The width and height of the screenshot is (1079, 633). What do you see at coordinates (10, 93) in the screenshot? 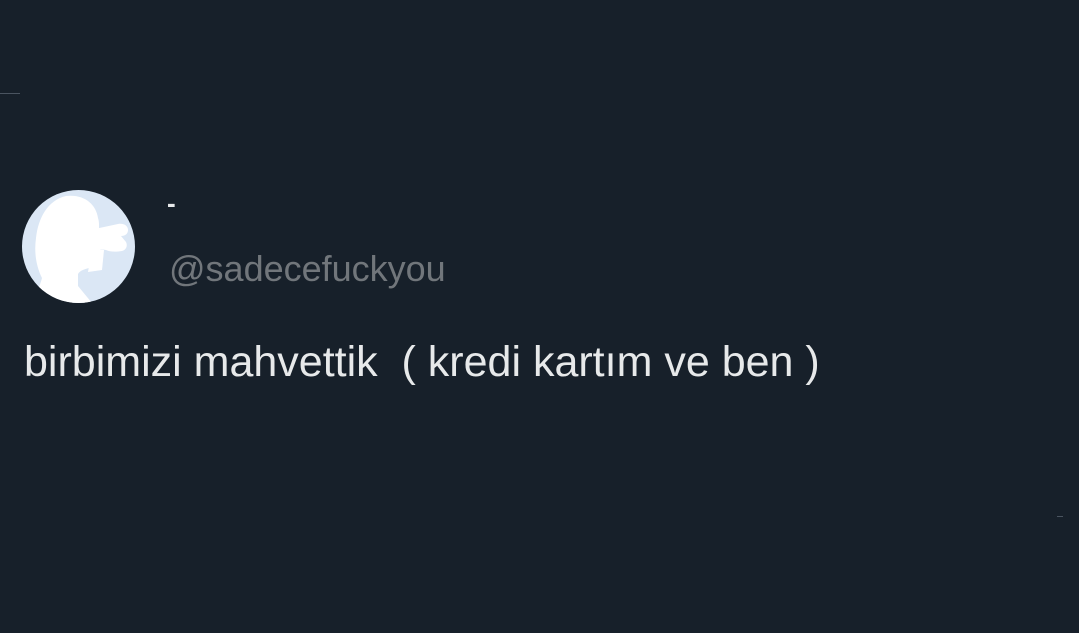
I see `divider-line-left` at bounding box center [10, 93].